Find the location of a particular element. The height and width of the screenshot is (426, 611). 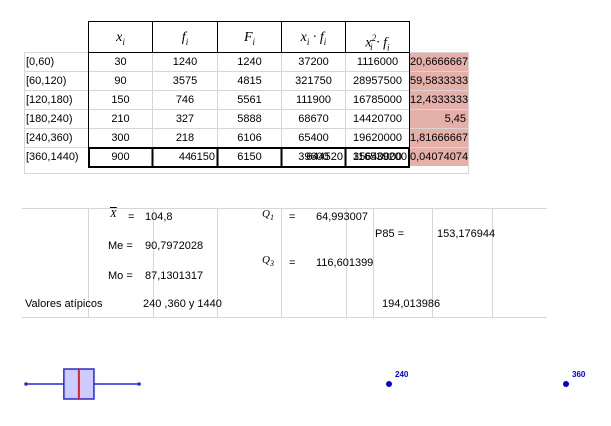

F-cell: 6106 is located at coordinates (249, 138).